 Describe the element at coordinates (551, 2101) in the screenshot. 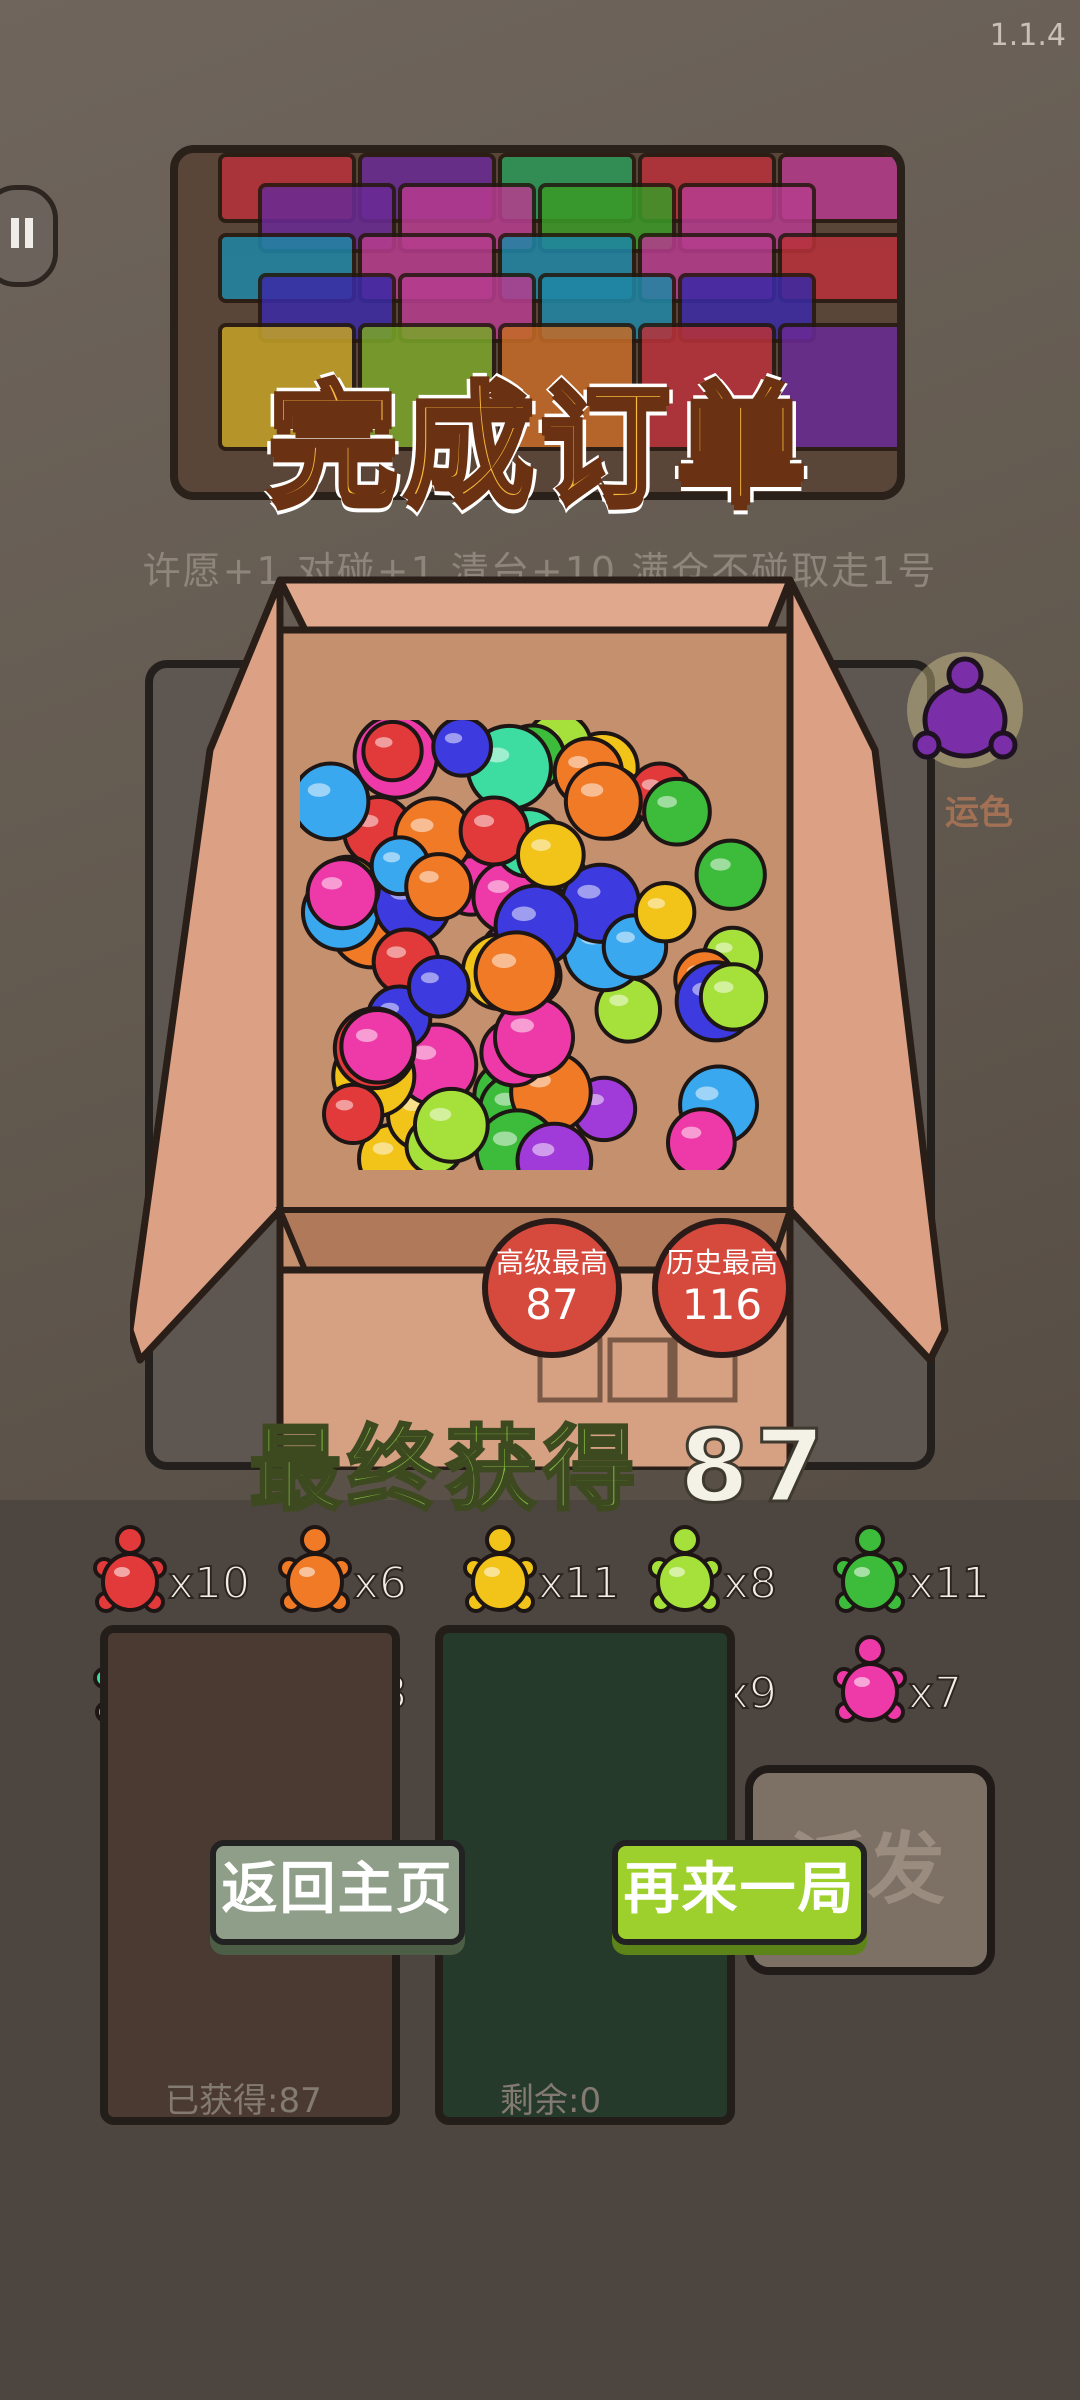

I see `remaining-label: 剩余:0` at that location.